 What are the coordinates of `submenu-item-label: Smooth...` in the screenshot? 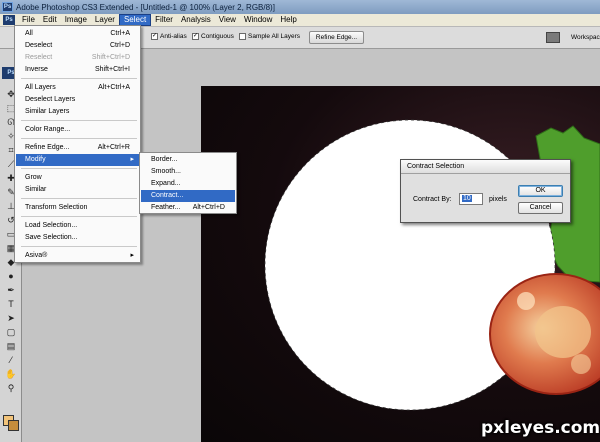 It's located at (166, 171).